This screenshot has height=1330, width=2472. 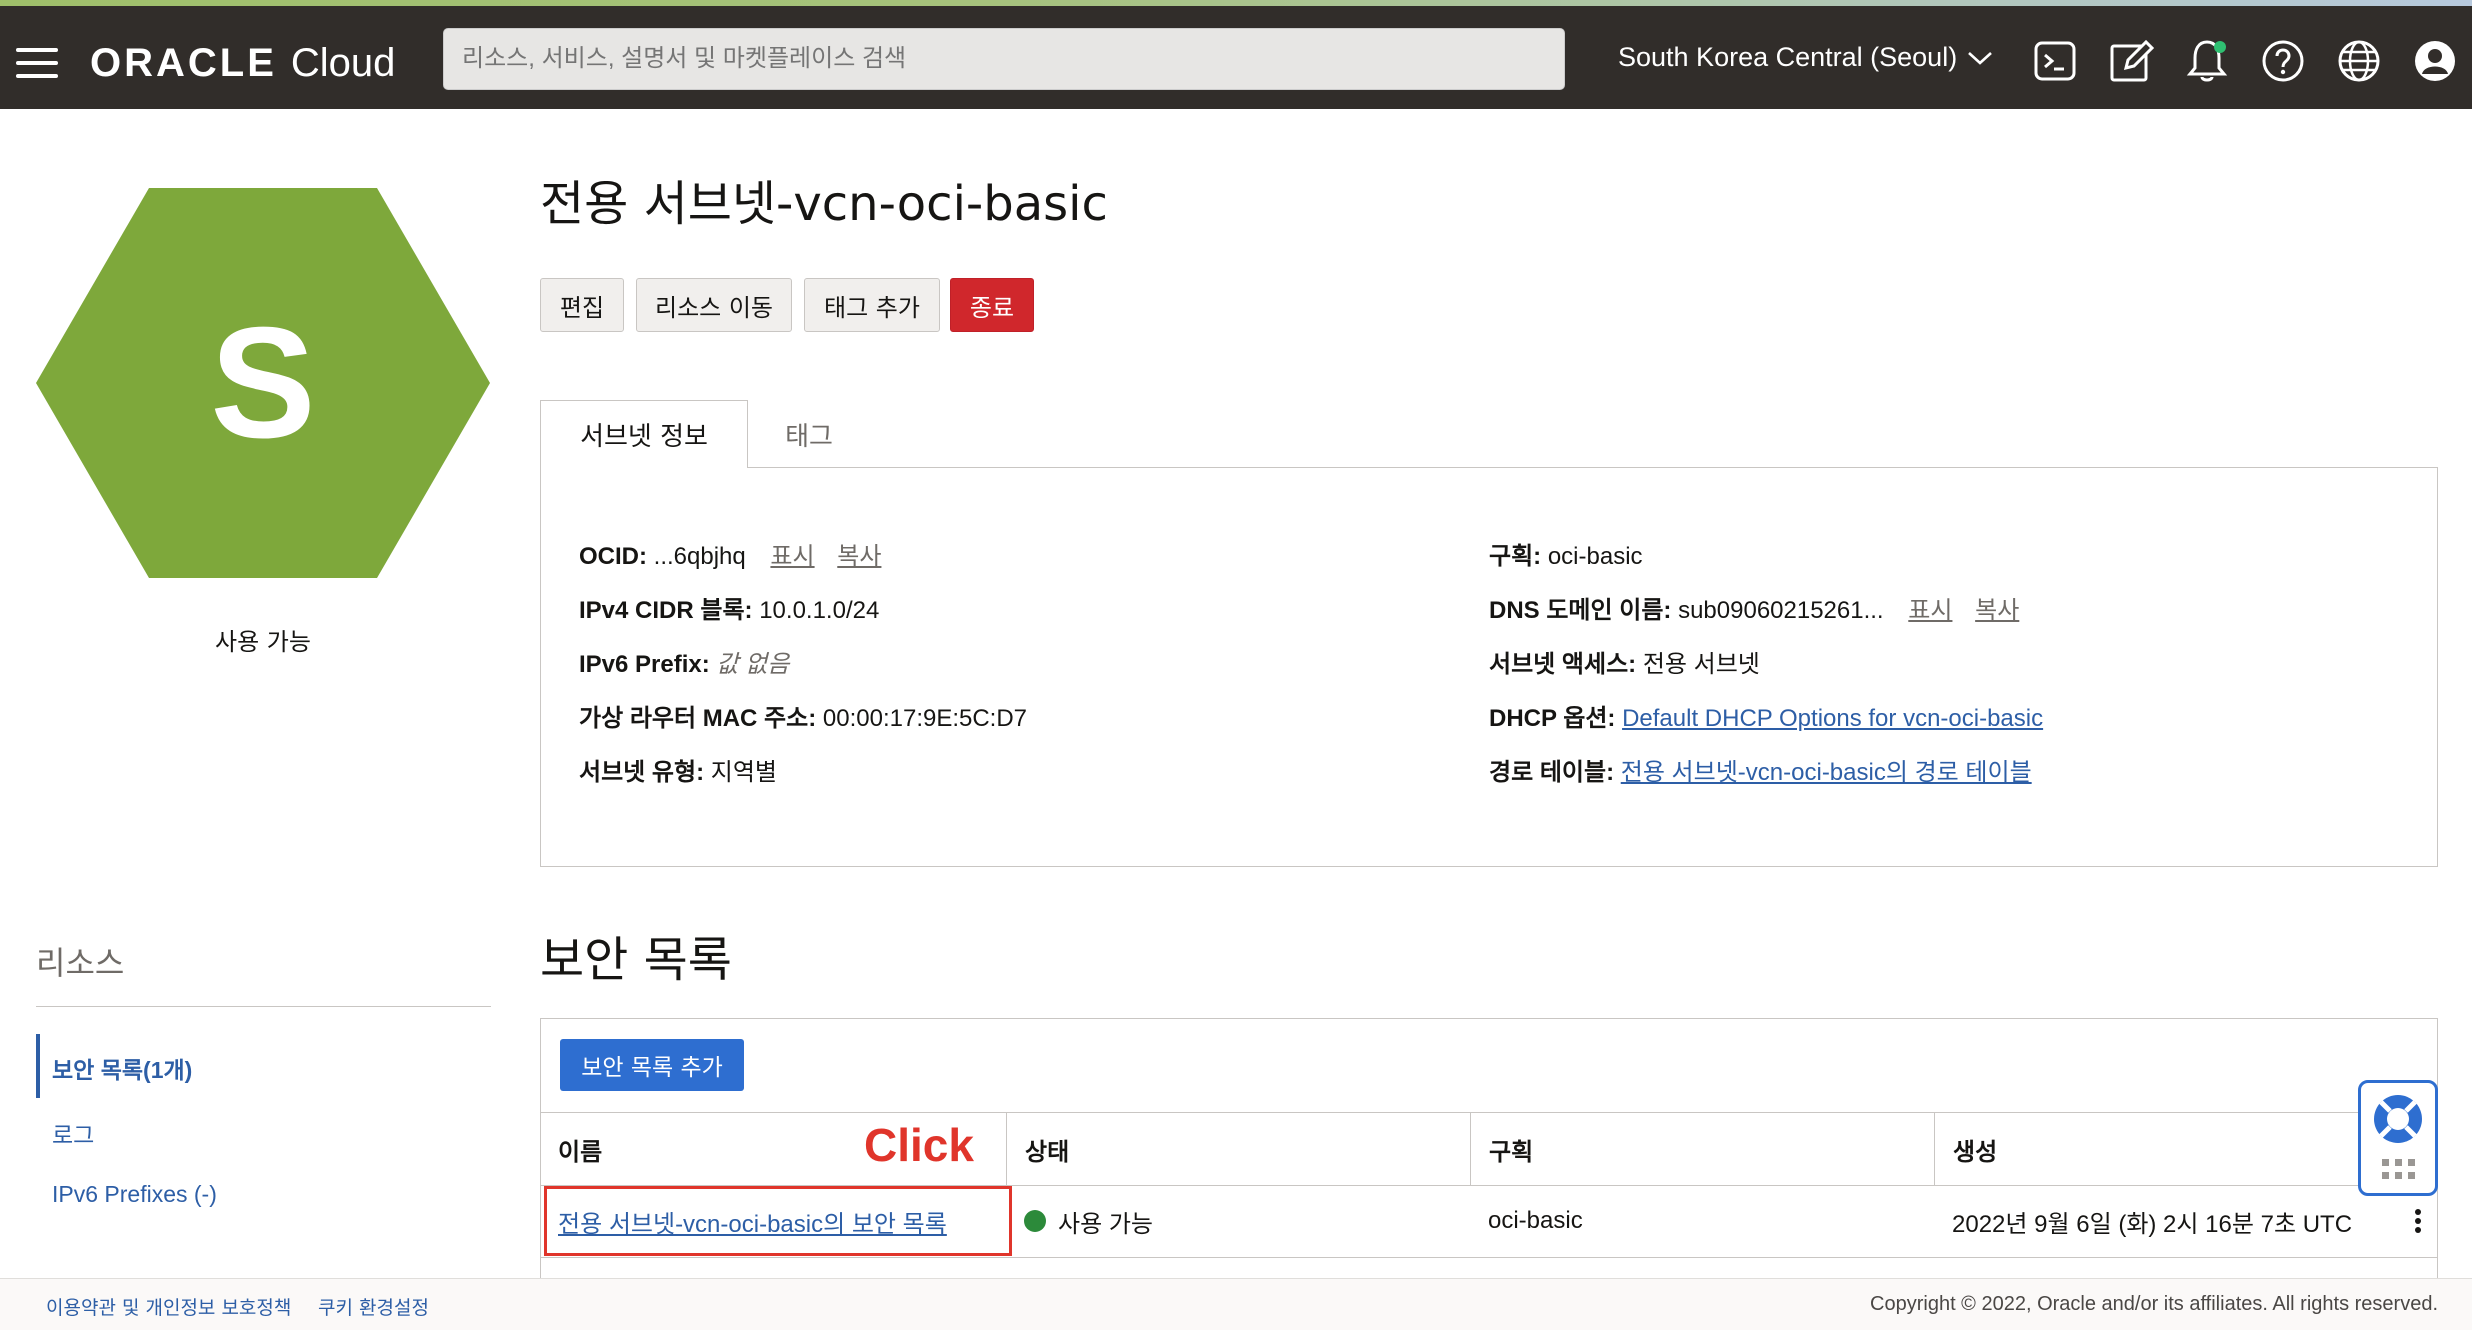 I want to click on brand-oracle: ORACLE, so click(x=183, y=62).